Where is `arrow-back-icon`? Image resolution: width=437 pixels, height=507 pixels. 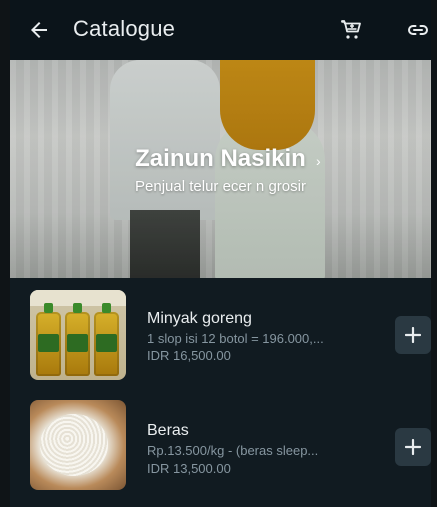 arrow-back-icon is located at coordinates (39, 30).